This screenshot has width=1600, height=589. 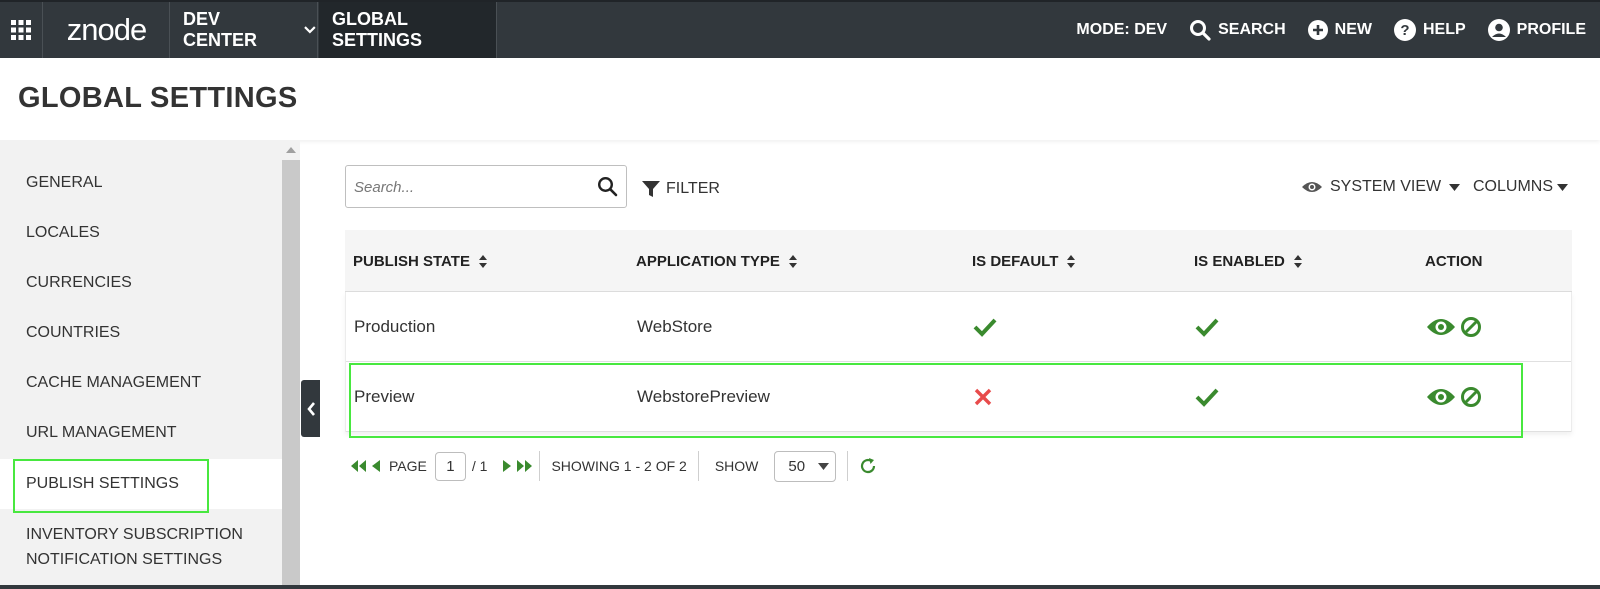 What do you see at coordinates (291, 150) in the screenshot?
I see `scroll-up-arrow-icon` at bounding box center [291, 150].